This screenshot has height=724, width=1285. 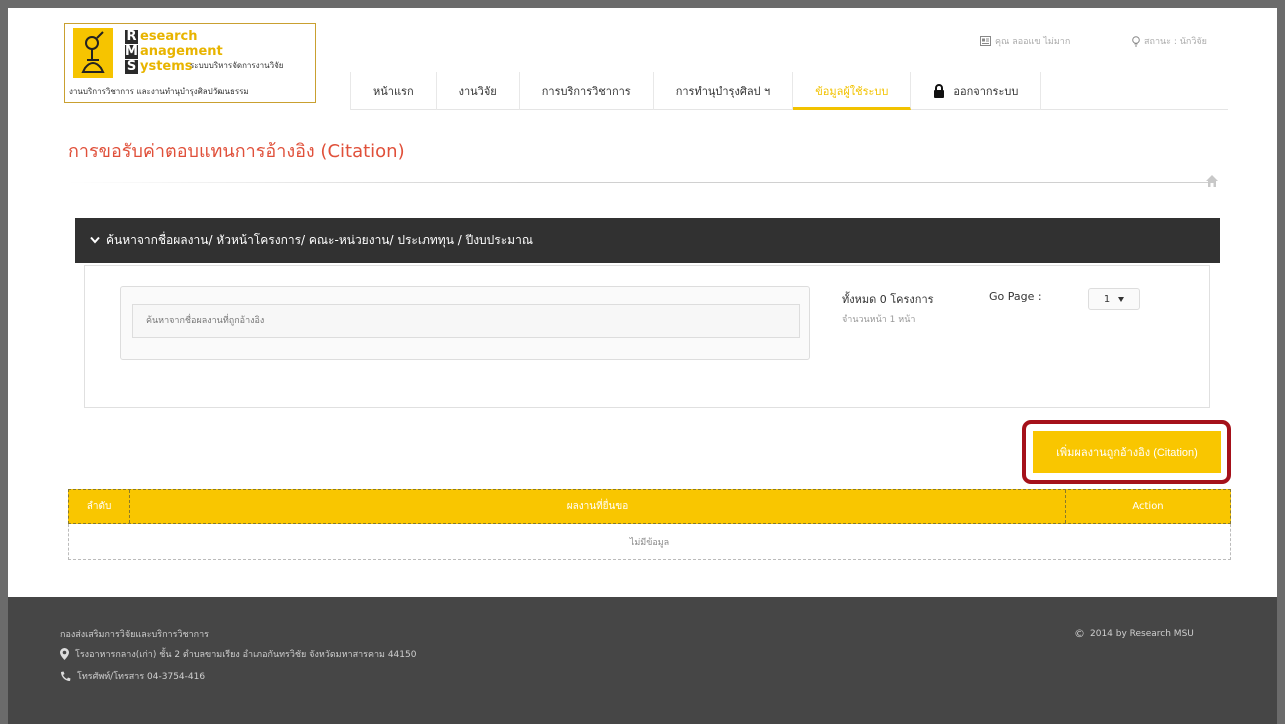 I want to click on logo-line-systems: Systems, so click(x=159, y=67).